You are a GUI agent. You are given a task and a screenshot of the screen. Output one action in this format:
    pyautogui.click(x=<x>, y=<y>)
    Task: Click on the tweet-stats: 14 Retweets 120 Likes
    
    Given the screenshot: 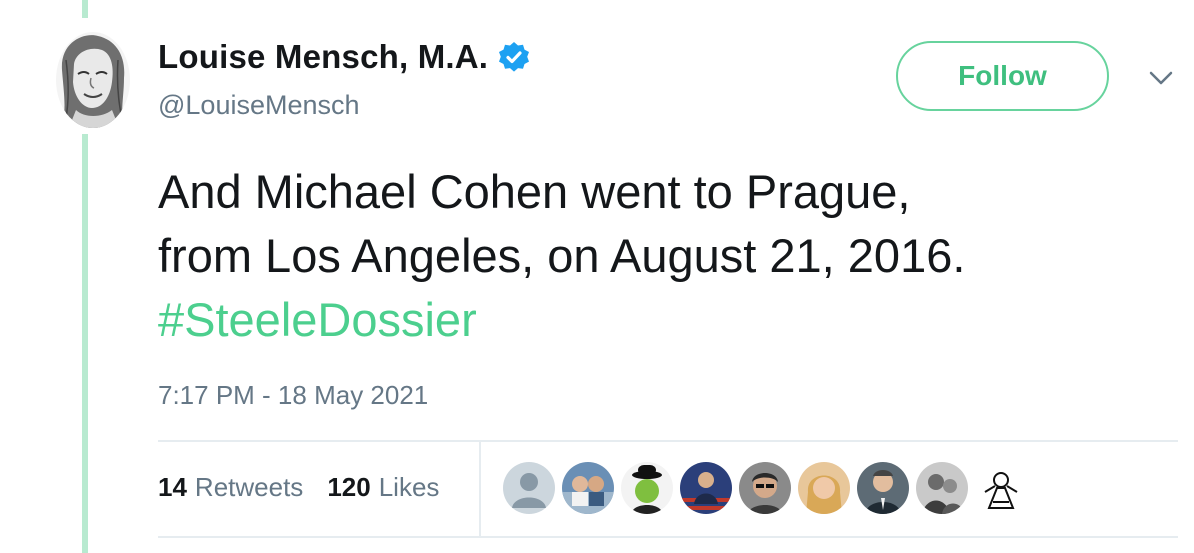 What is the action you would take?
    pyautogui.click(x=298, y=487)
    